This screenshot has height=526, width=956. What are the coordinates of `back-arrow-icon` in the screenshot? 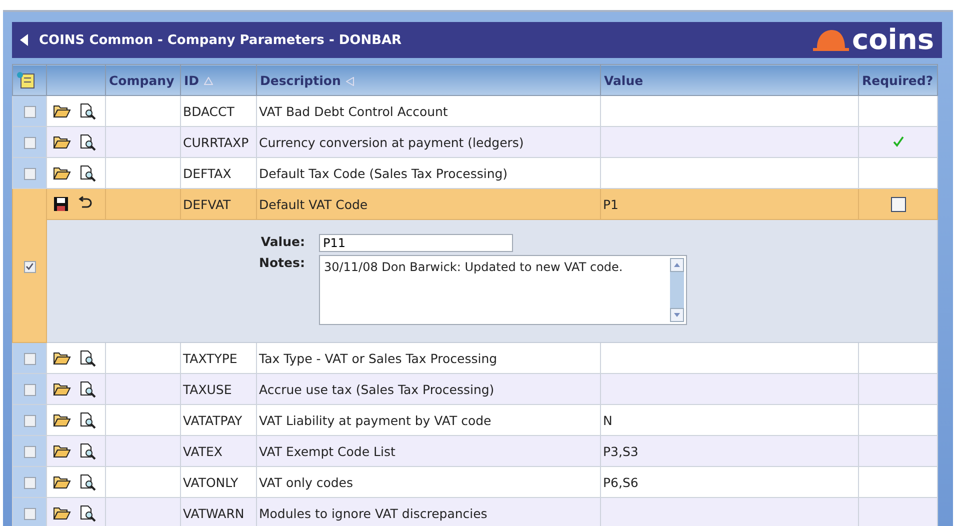 It's located at (24, 40).